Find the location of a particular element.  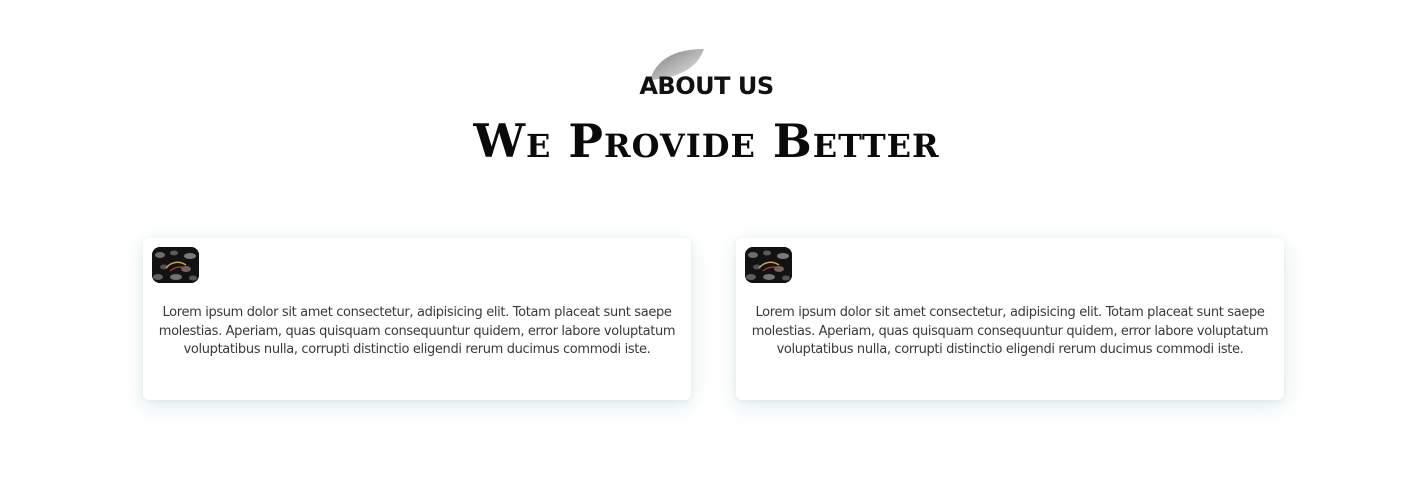

section-title: We Provide Better is located at coordinates (706, 141).